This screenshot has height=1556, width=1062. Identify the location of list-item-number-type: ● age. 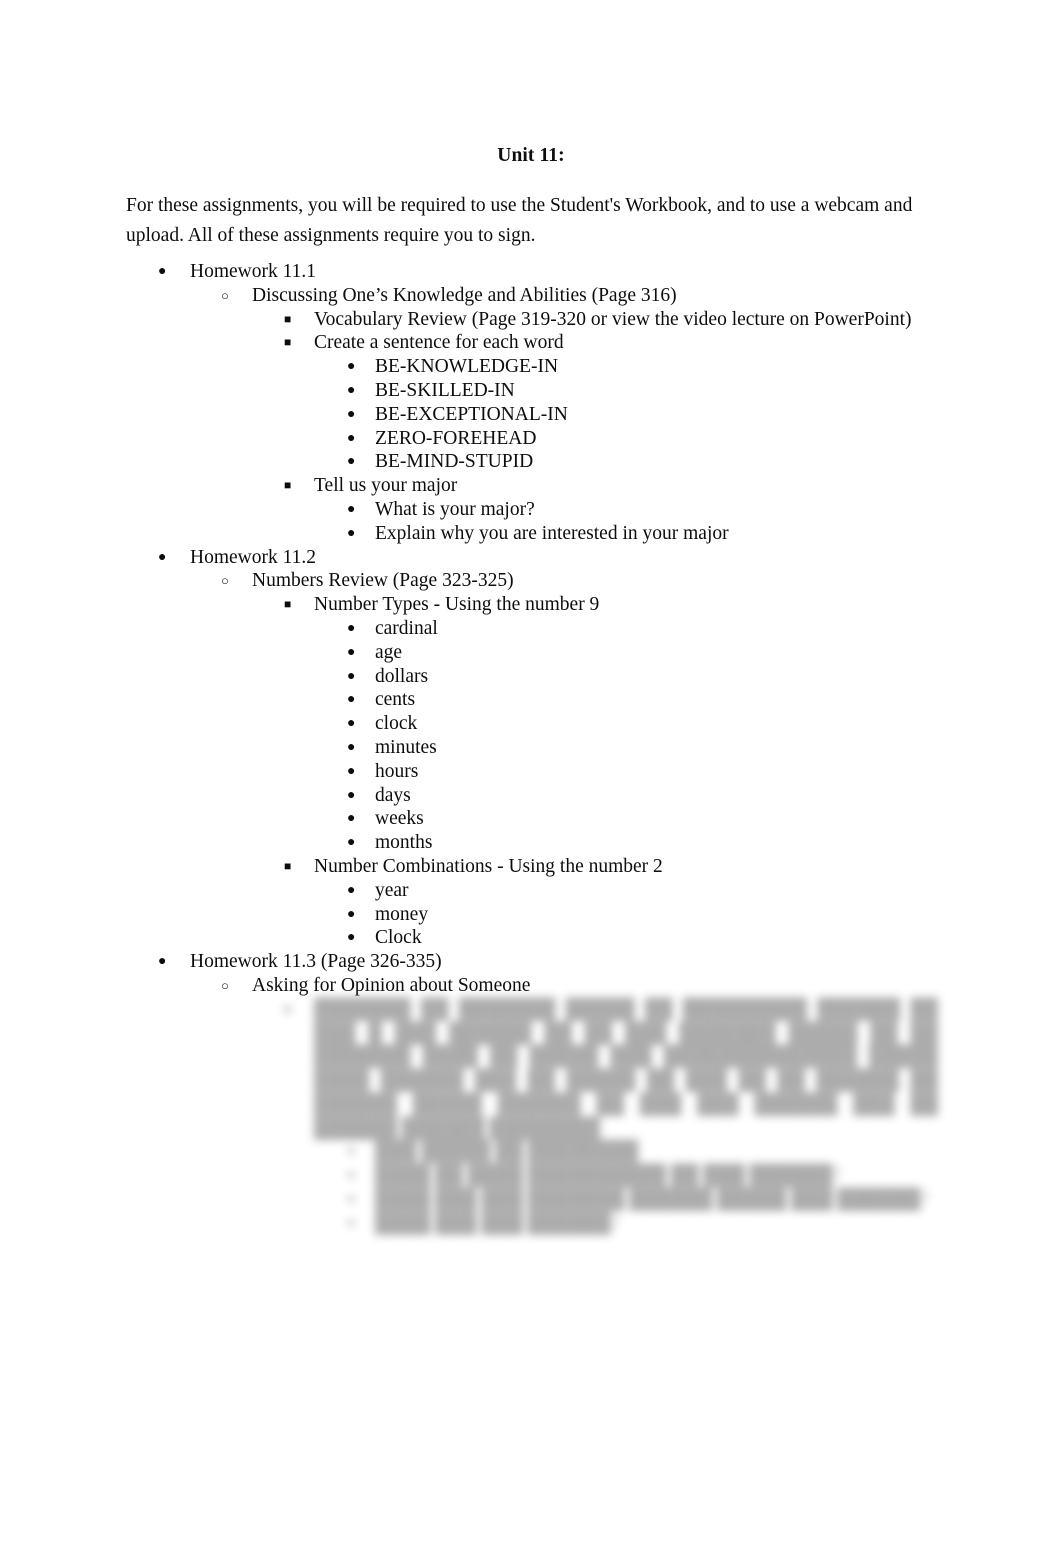
(531, 653).